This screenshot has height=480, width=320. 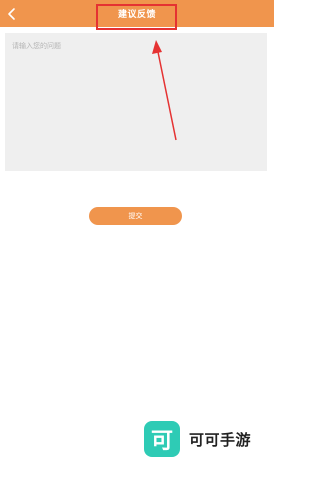 What do you see at coordinates (135, 216) in the screenshot?
I see `submit-button: 提交` at bounding box center [135, 216].